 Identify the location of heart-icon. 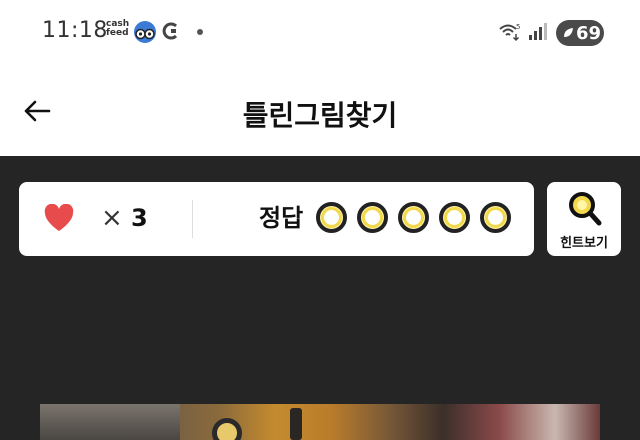
(59, 217).